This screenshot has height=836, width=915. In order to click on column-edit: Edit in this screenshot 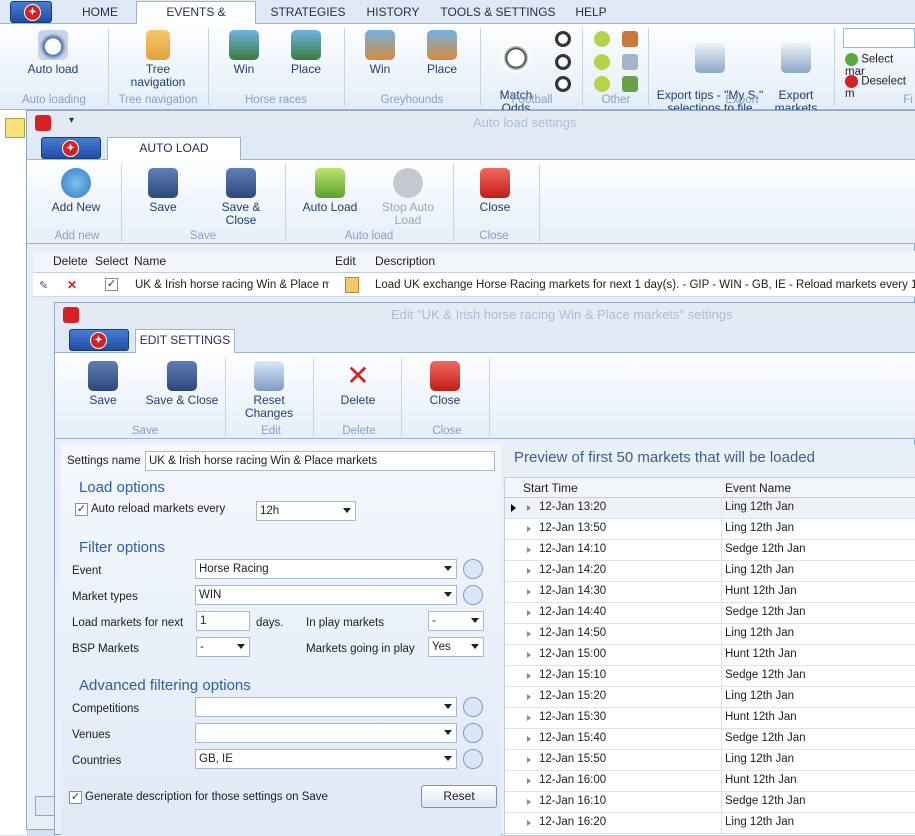, I will do `click(345, 261)`.